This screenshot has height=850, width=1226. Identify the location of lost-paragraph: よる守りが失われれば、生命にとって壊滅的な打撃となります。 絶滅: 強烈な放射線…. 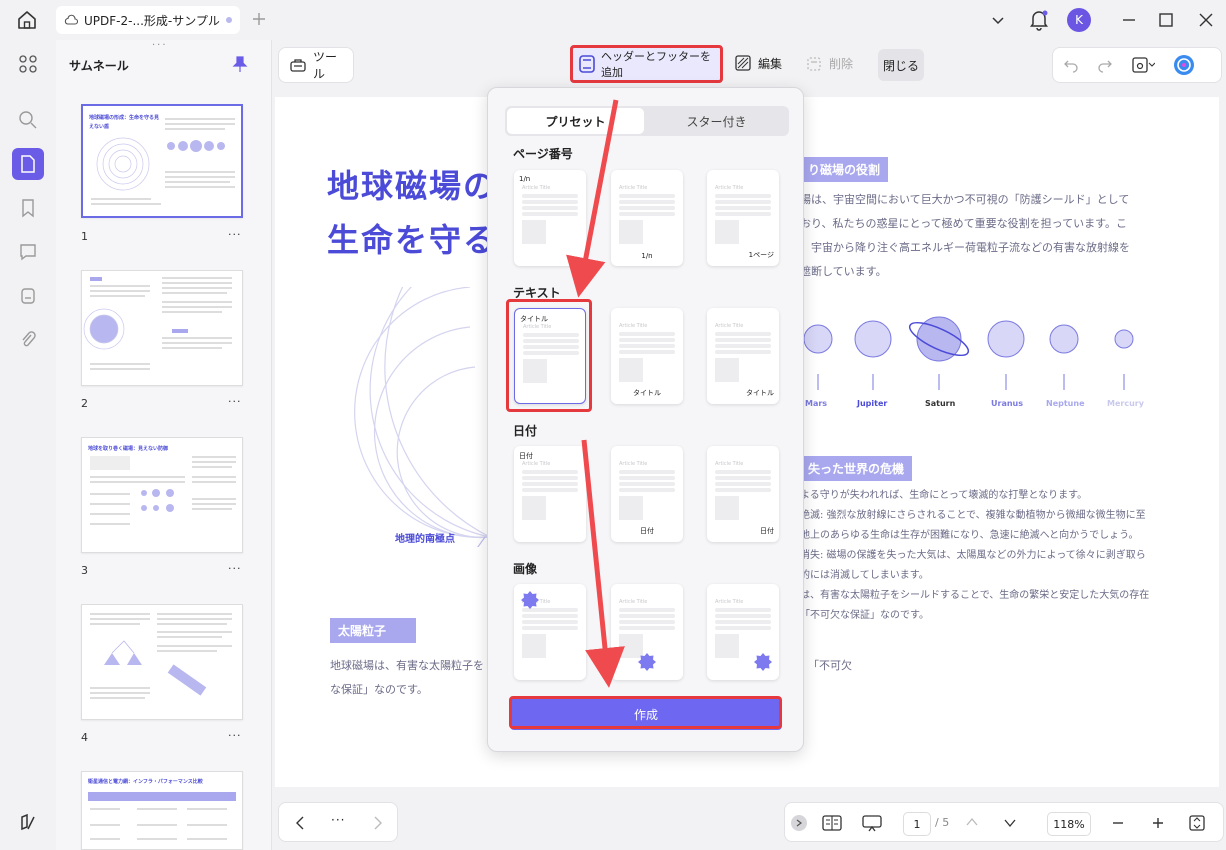
(1005, 556).